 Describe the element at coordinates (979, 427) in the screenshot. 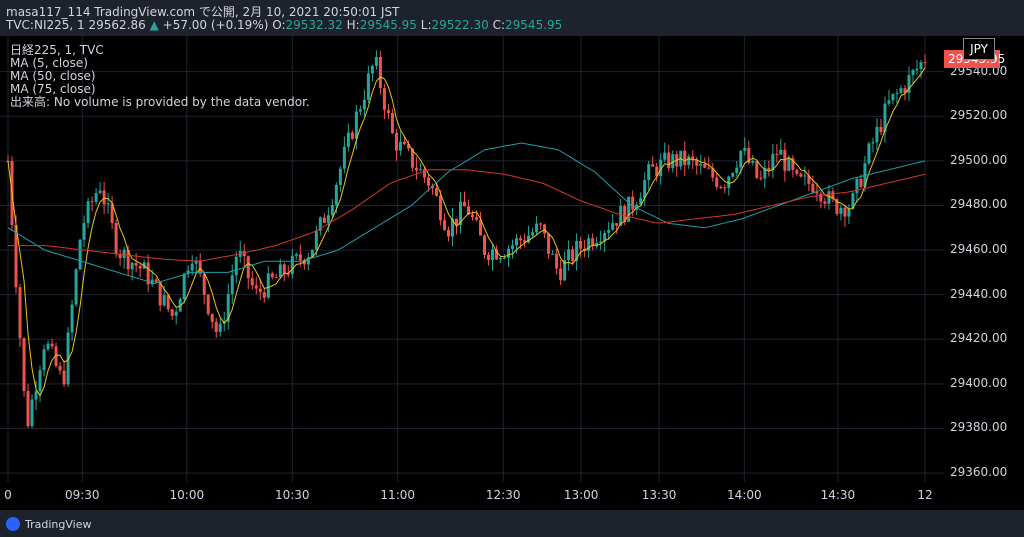

I see `y-tick-label: 29380.00` at that location.